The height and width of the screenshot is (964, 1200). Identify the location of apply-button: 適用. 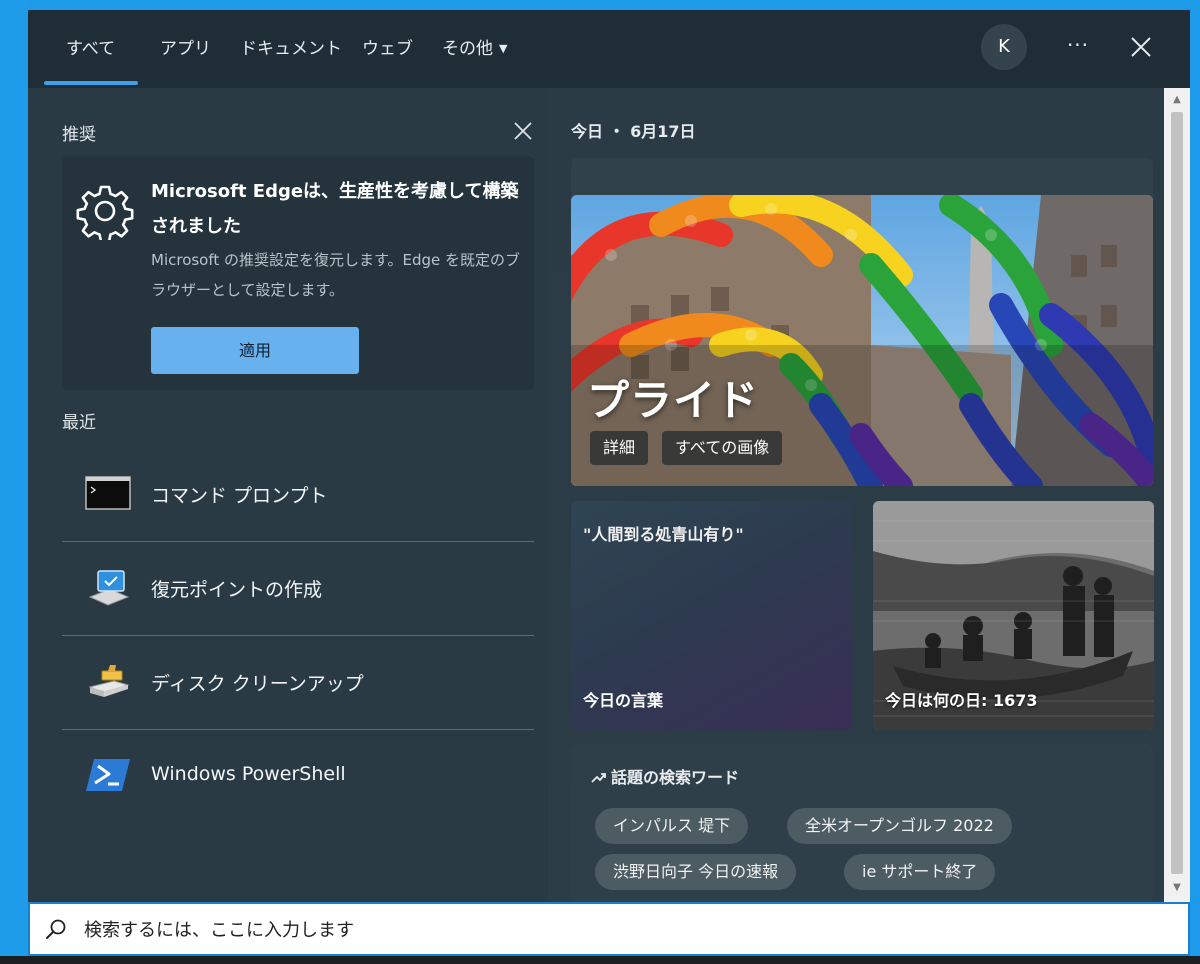
(255, 350).